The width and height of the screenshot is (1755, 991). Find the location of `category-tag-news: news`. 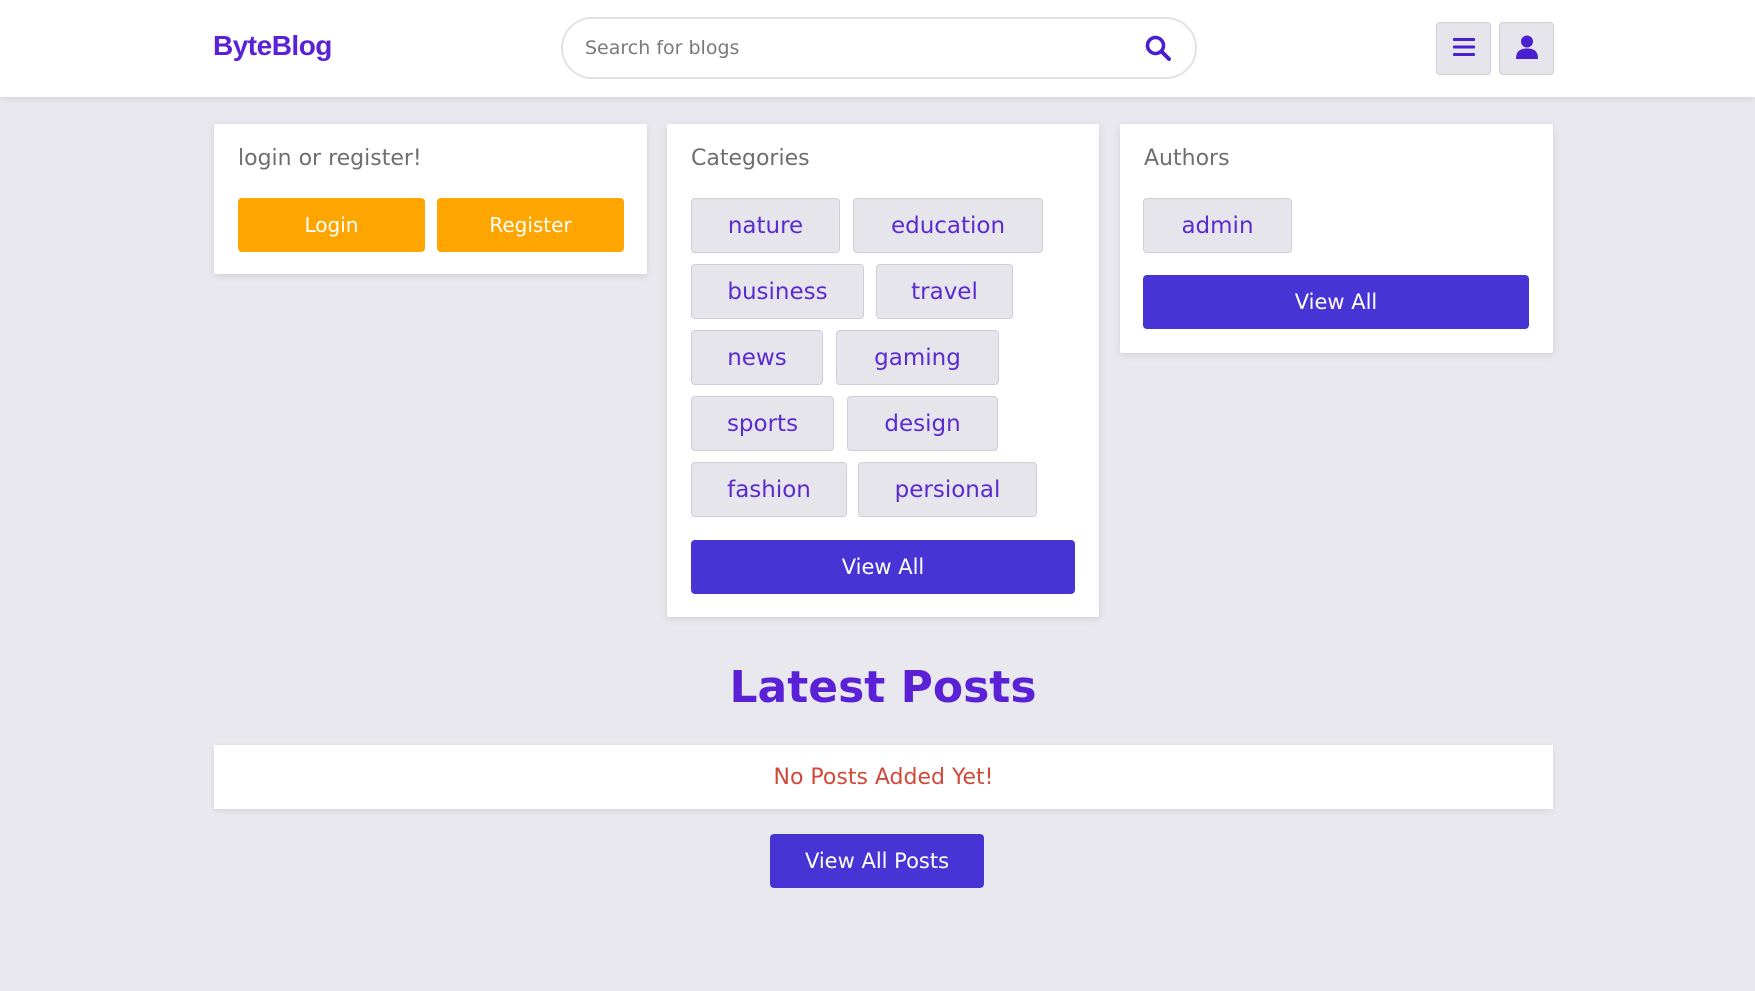

category-tag-news: news is located at coordinates (757, 357).